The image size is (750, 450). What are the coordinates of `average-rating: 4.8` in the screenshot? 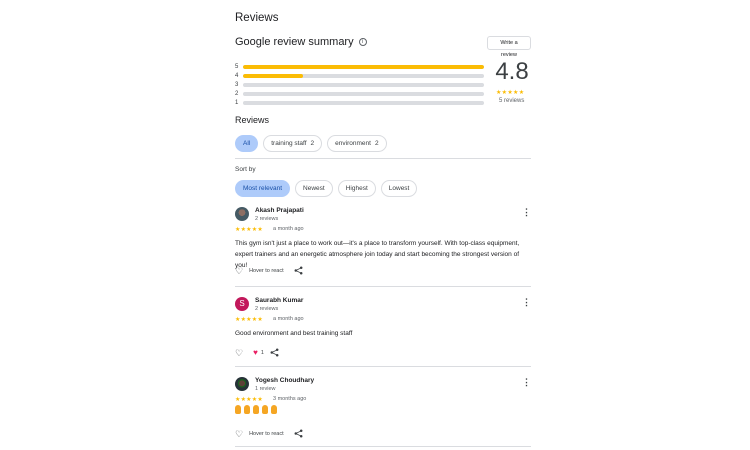 It's located at (512, 71).